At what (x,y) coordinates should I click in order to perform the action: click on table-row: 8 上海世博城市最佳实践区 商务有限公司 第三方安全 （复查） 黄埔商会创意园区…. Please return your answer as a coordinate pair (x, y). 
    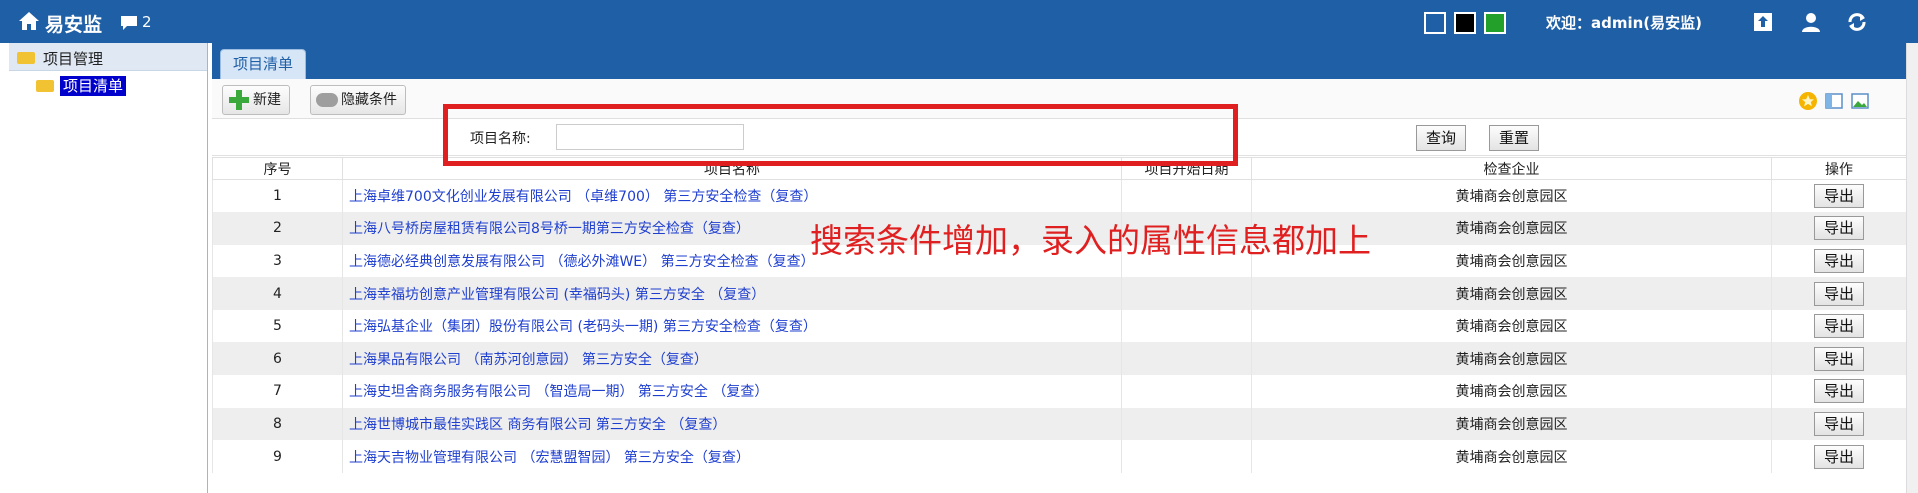
    Looking at the image, I should click on (1059, 424).